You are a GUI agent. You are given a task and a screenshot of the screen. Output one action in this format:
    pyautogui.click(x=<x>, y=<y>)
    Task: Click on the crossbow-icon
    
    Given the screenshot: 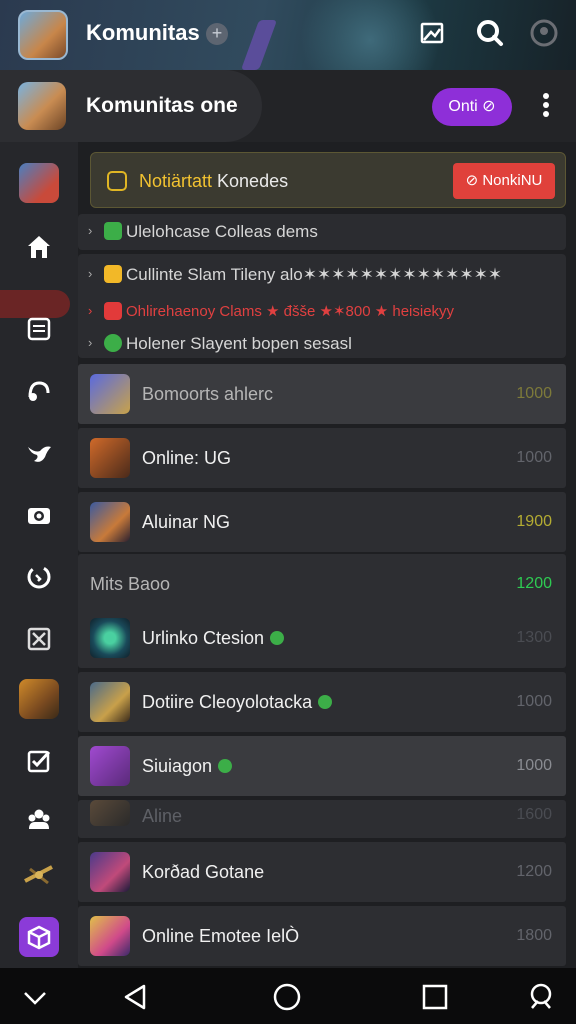 What is the action you would take?
    pyautogui.click(x=38, y=875)
    